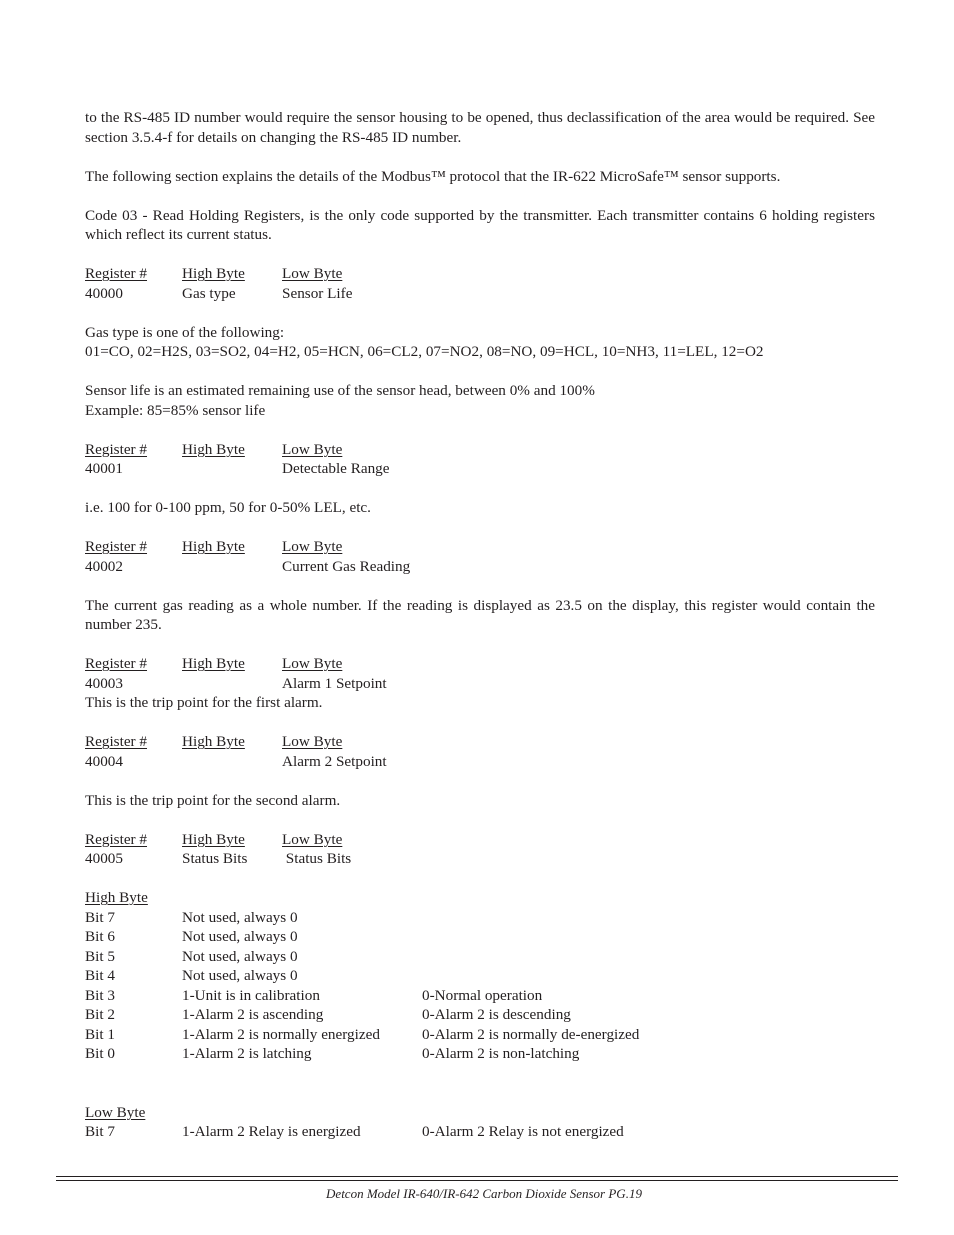 Image resolution: width=954 pixels, height=1235 pixels. What do you see at coordinates (480, 937) in the screenshot?
I see `bit-row: Bit 6 Not used, always 0` at bounding box center [480, 937].